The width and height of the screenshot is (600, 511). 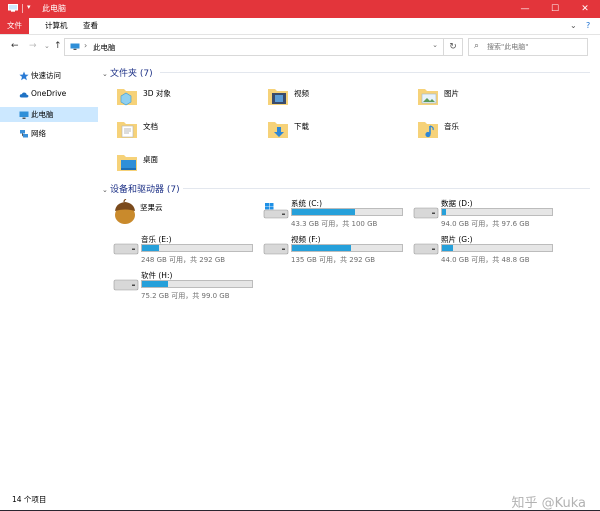 What do you see at coordinates (54, 8) in the screenshot?
I see `window-title: 此电脑` at bounding box center [54, 8].